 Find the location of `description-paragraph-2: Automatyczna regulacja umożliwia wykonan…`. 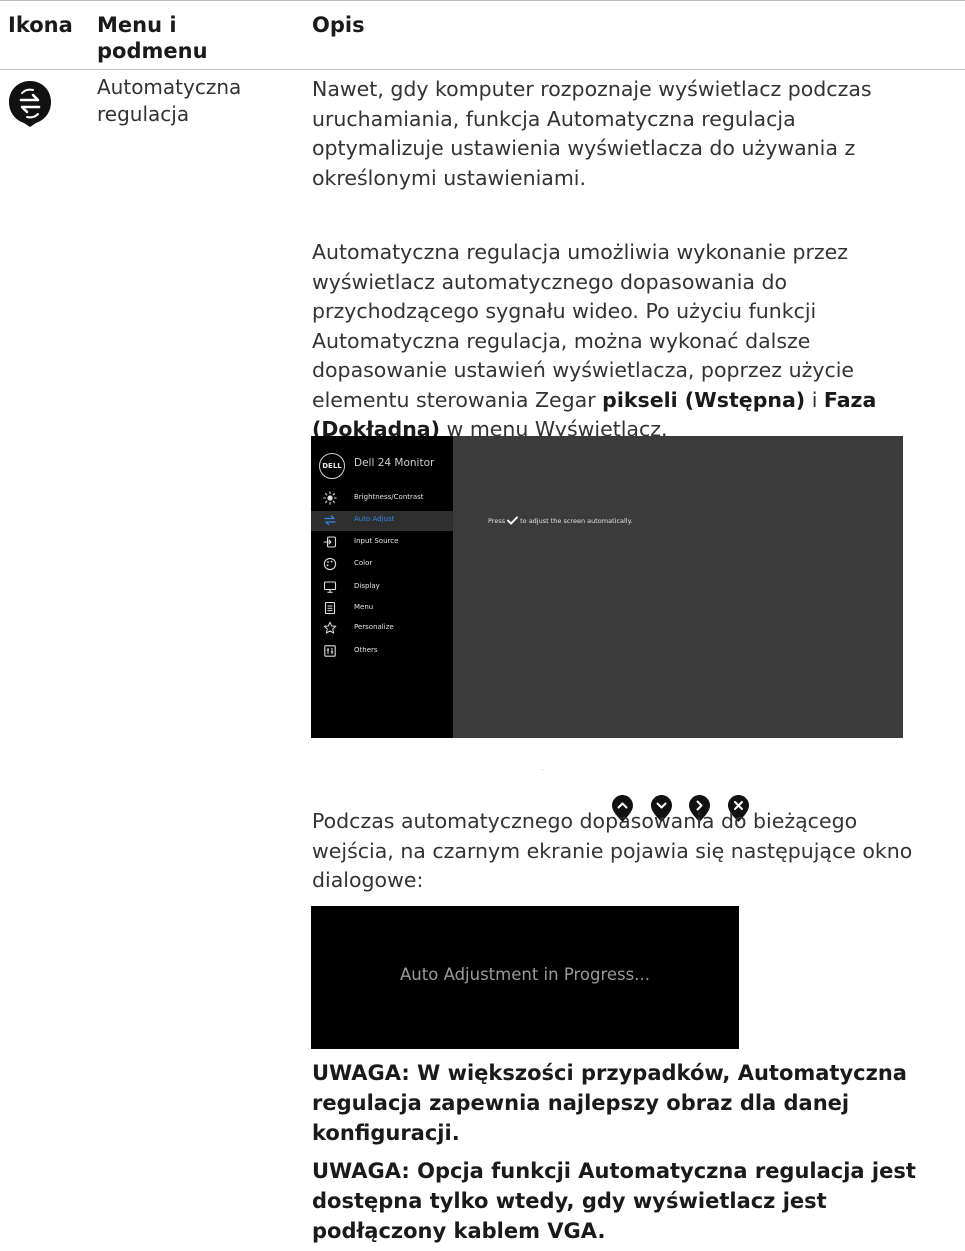

description-paragraph-2: Automatyczna regulacja umożliwia wykonan… is located at coordinates (622, 341).